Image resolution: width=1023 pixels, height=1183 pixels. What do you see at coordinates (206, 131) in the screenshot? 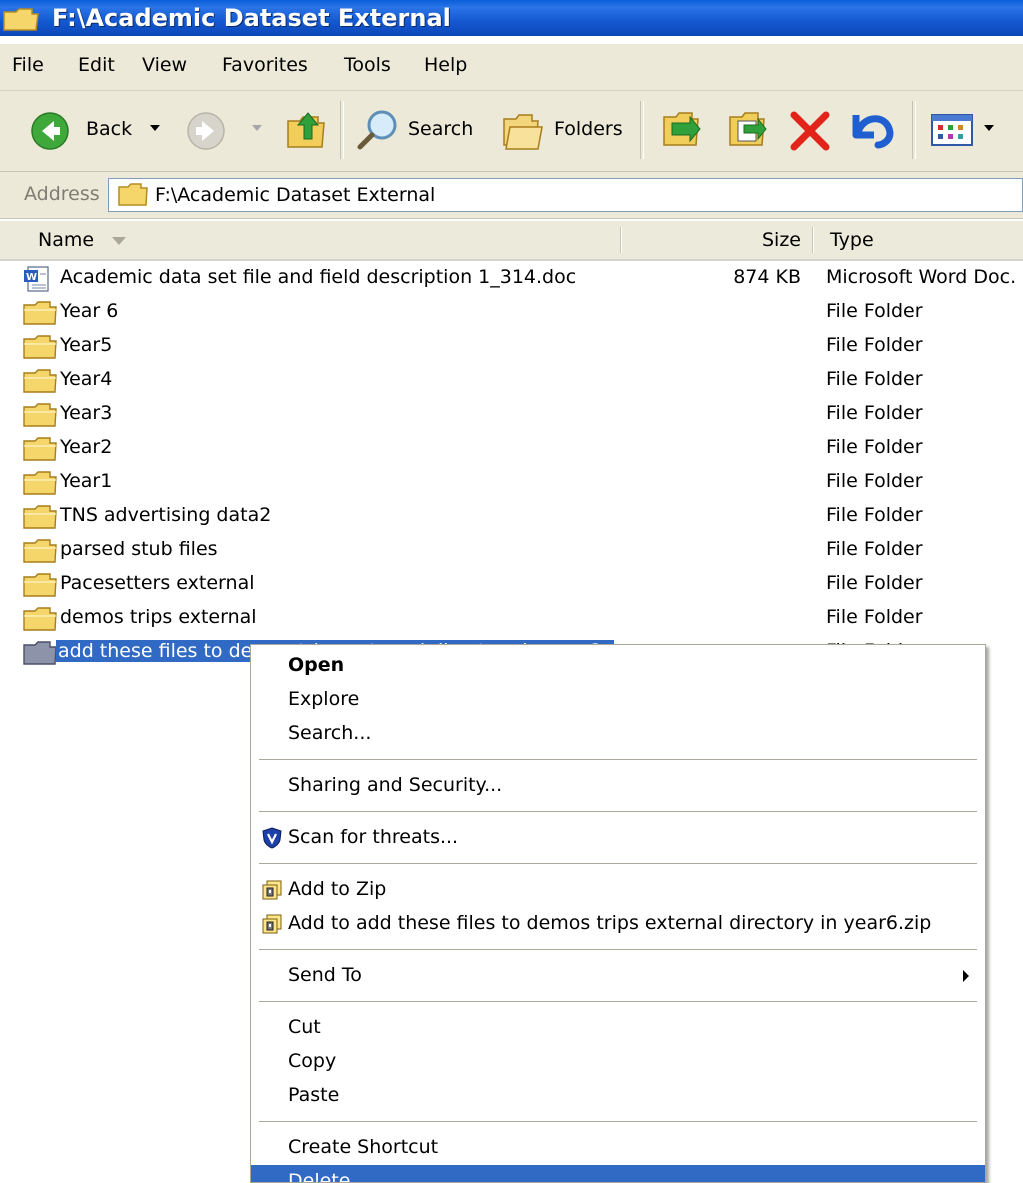
I see `forward-button` at bounding box center [206, 131].